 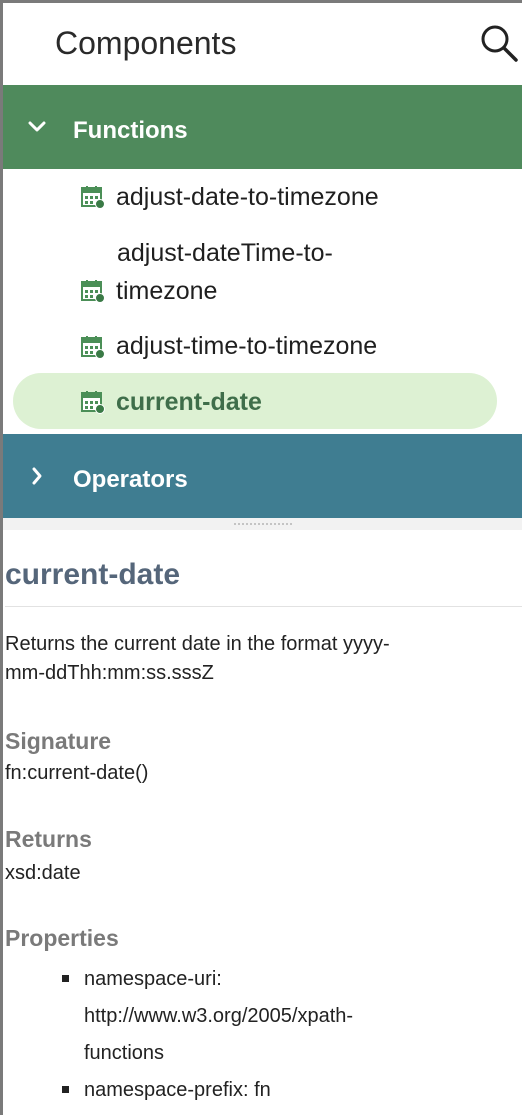 What do you see at coordinates (58, 741) in the screenshot?
I see `signature-heading: Signature` at bounding box center [58, 741].